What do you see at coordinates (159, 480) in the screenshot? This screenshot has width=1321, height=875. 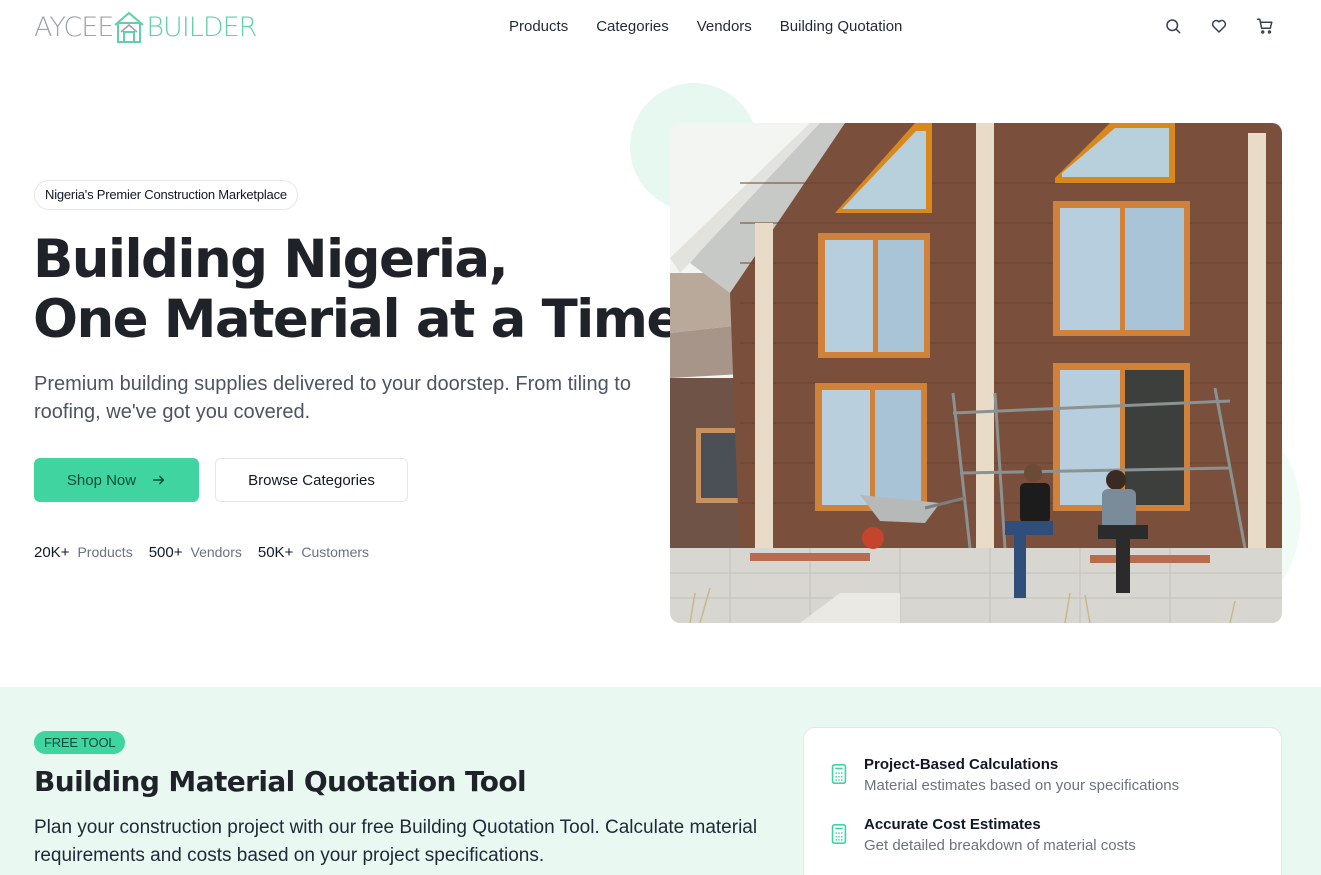 I see `arrow-right-icon` at bounding box center [159, 480].